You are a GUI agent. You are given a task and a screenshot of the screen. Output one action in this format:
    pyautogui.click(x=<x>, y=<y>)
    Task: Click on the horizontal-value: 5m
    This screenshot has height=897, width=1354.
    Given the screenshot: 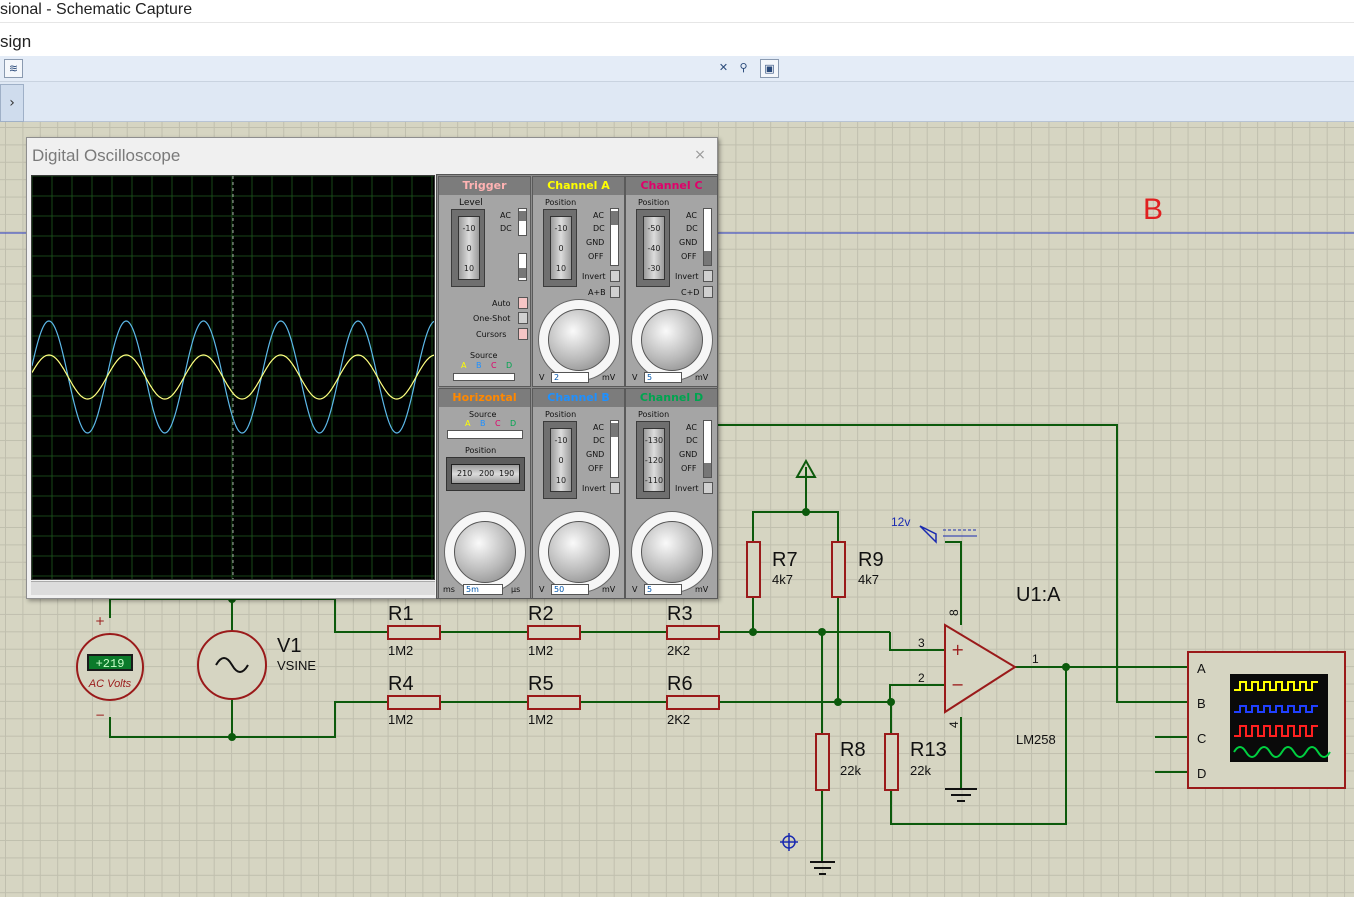 What is the action you would take?
    pyautogui.click(x=483, y=589)
    